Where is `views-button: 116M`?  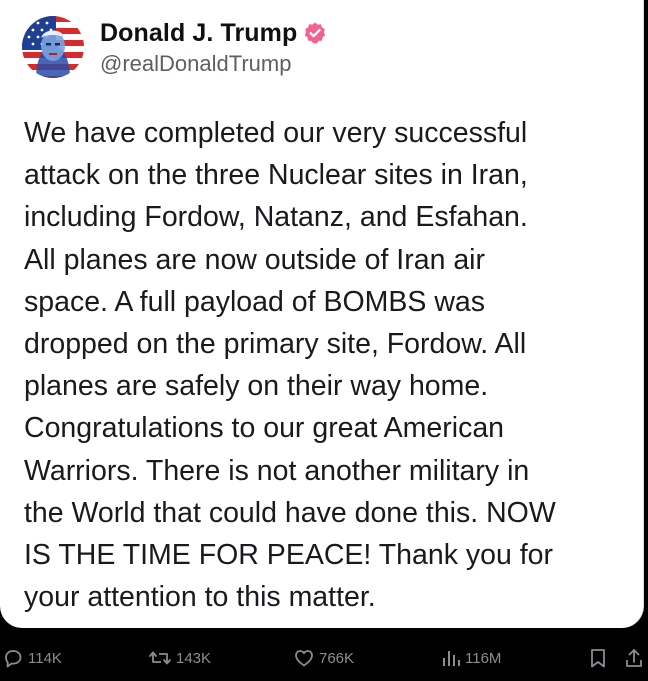
views-button: 116M is located at coordinates (471, 658).